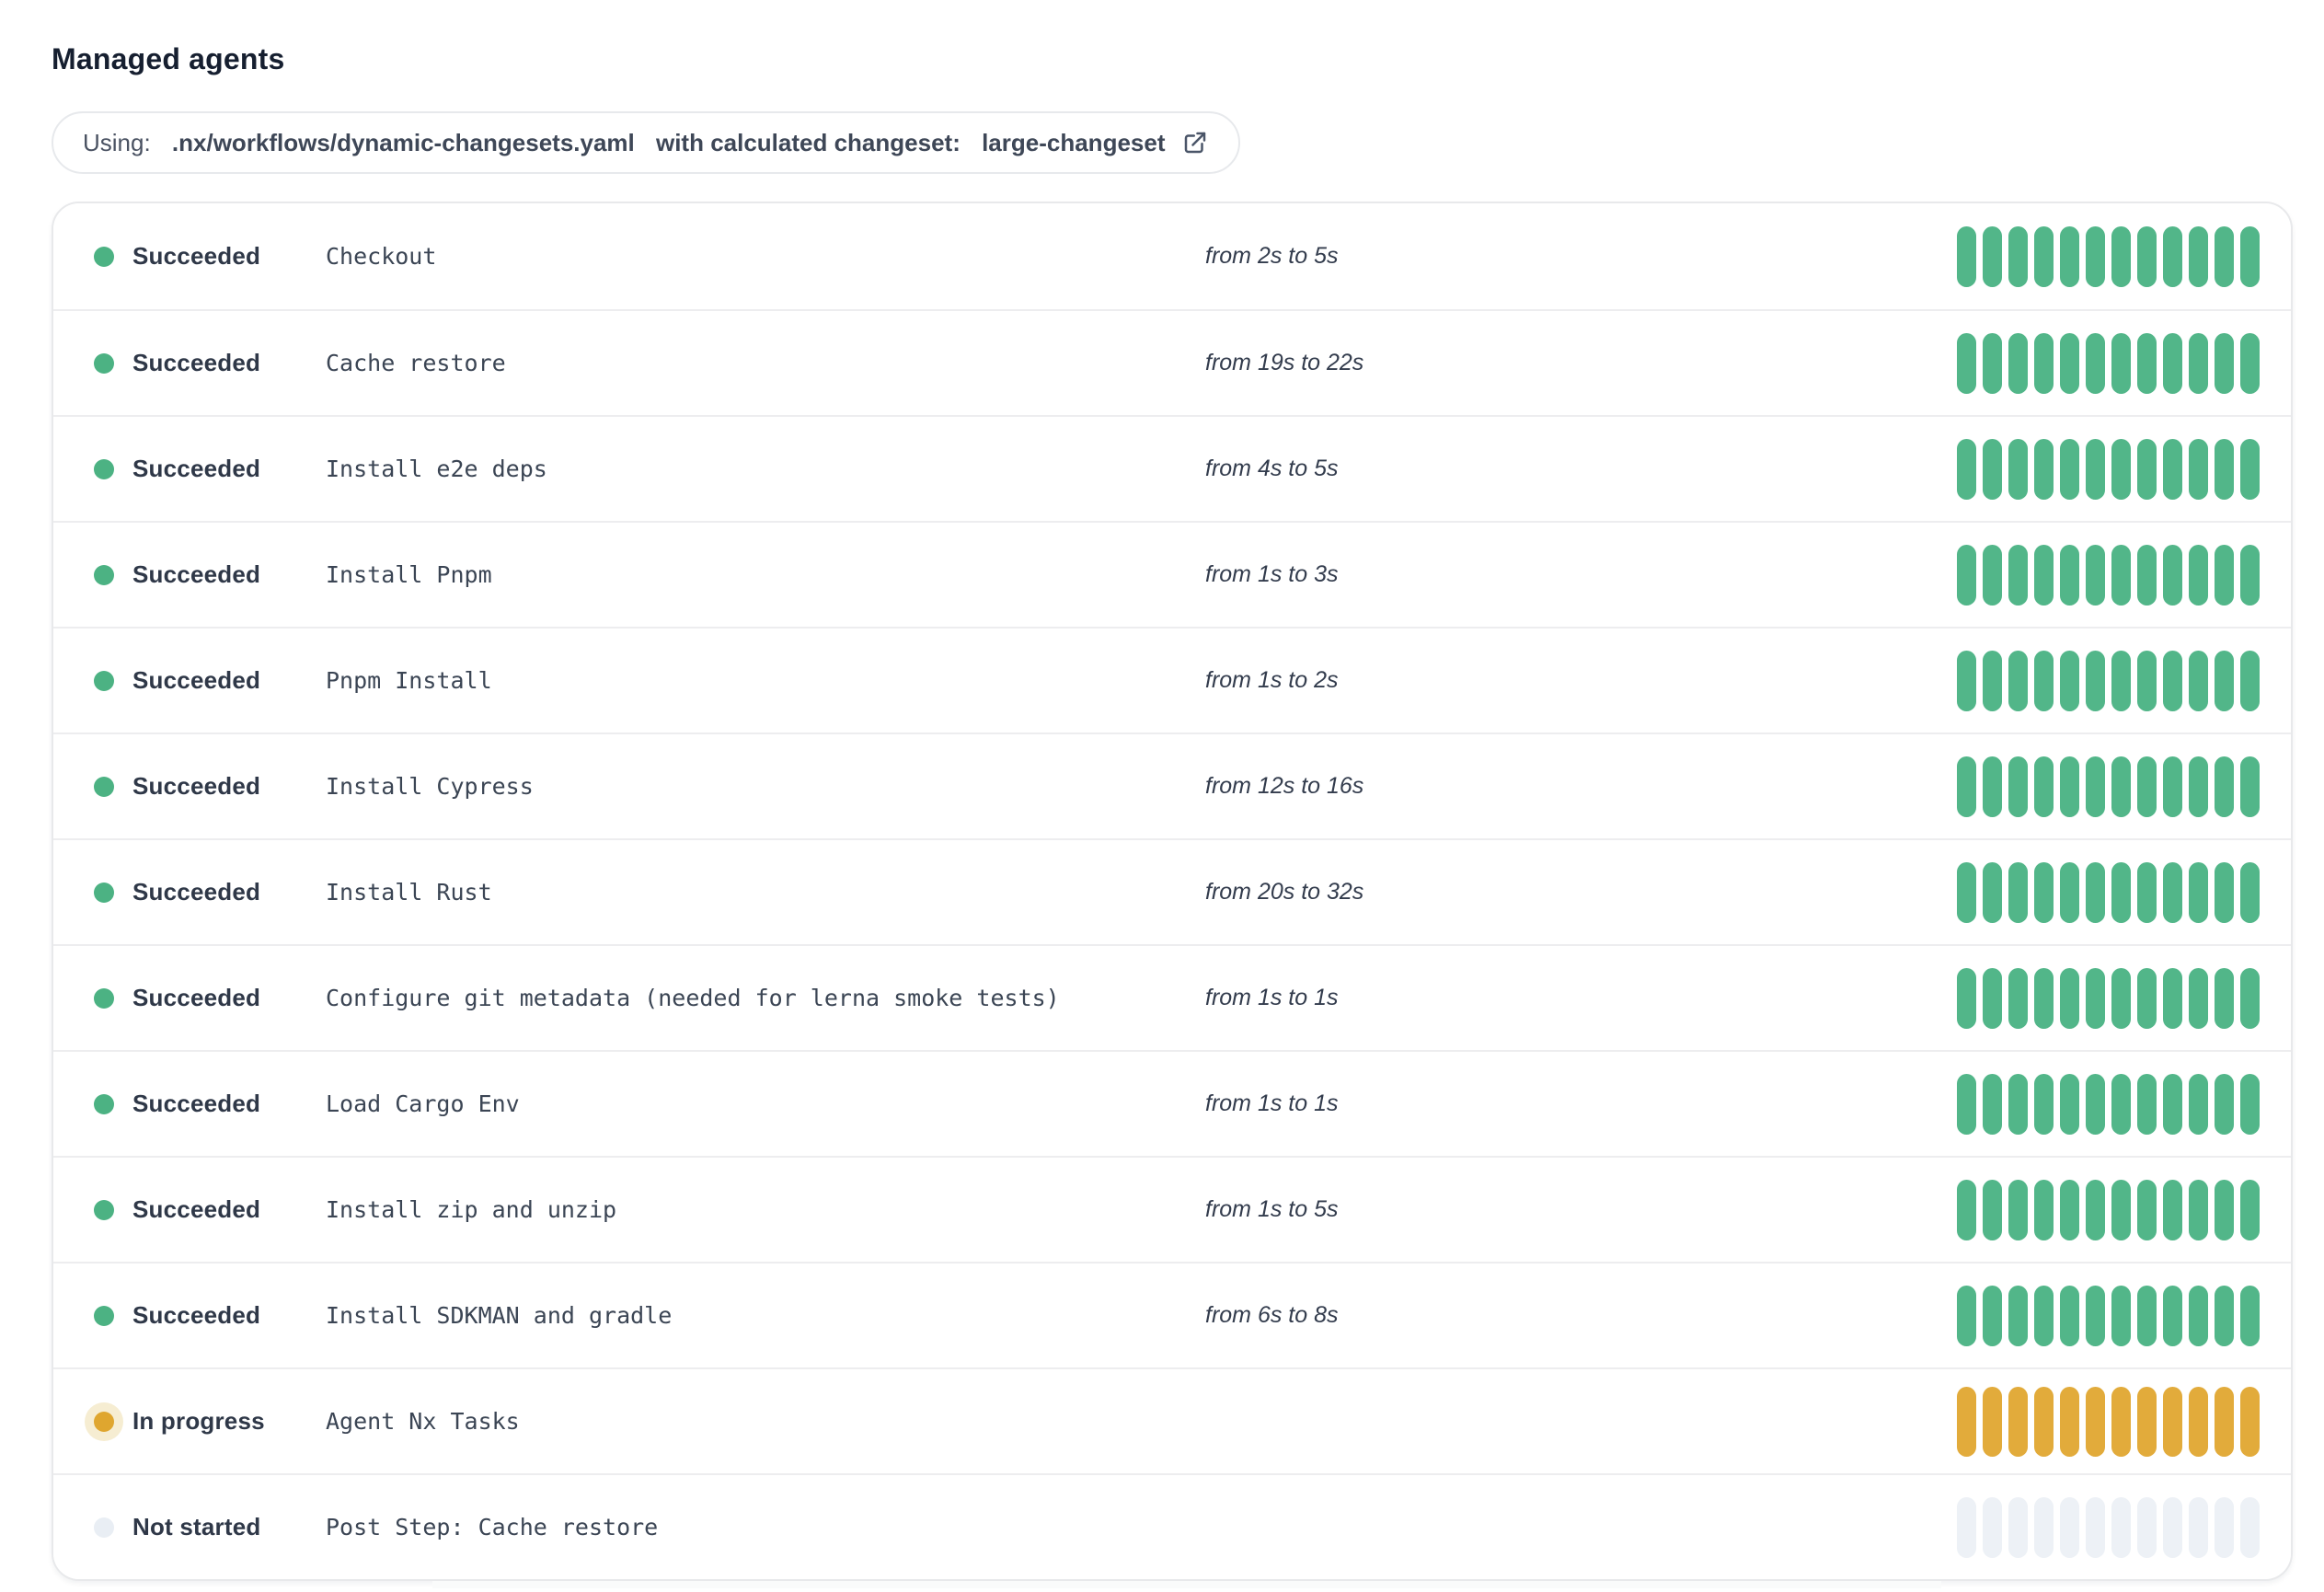 This screenshot has height=1592, width=2324. Describe the element at coordinates (1172, 1526) in the screenshot. I see `agent-row: Not started Post Step: Cache restore` at that location.